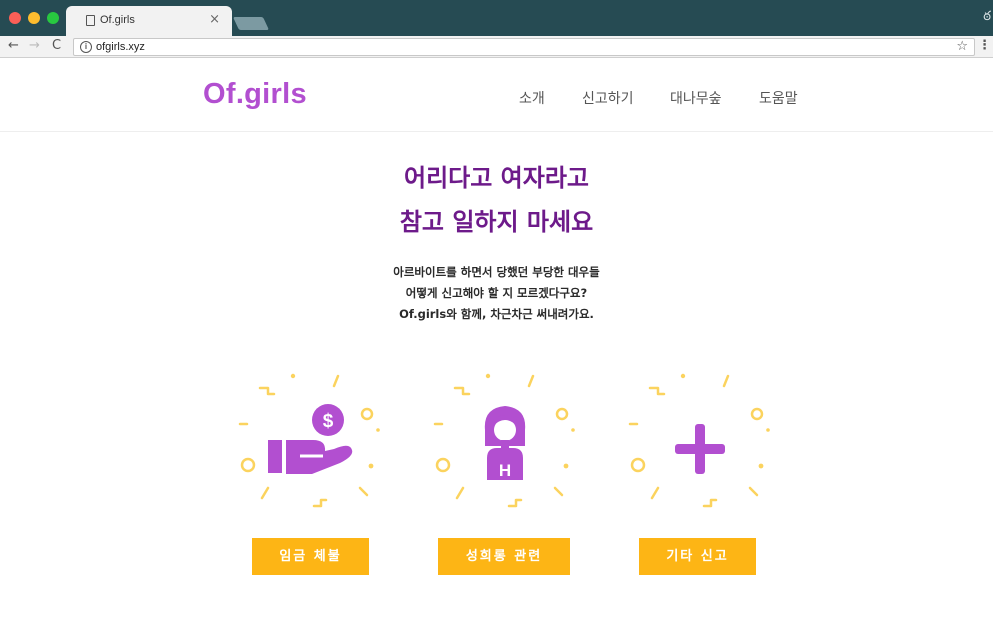 The image size is (993, 630). Describe the element at coordinates (13, 45) in the screenshot. I see `back-icon: ←` at that location.